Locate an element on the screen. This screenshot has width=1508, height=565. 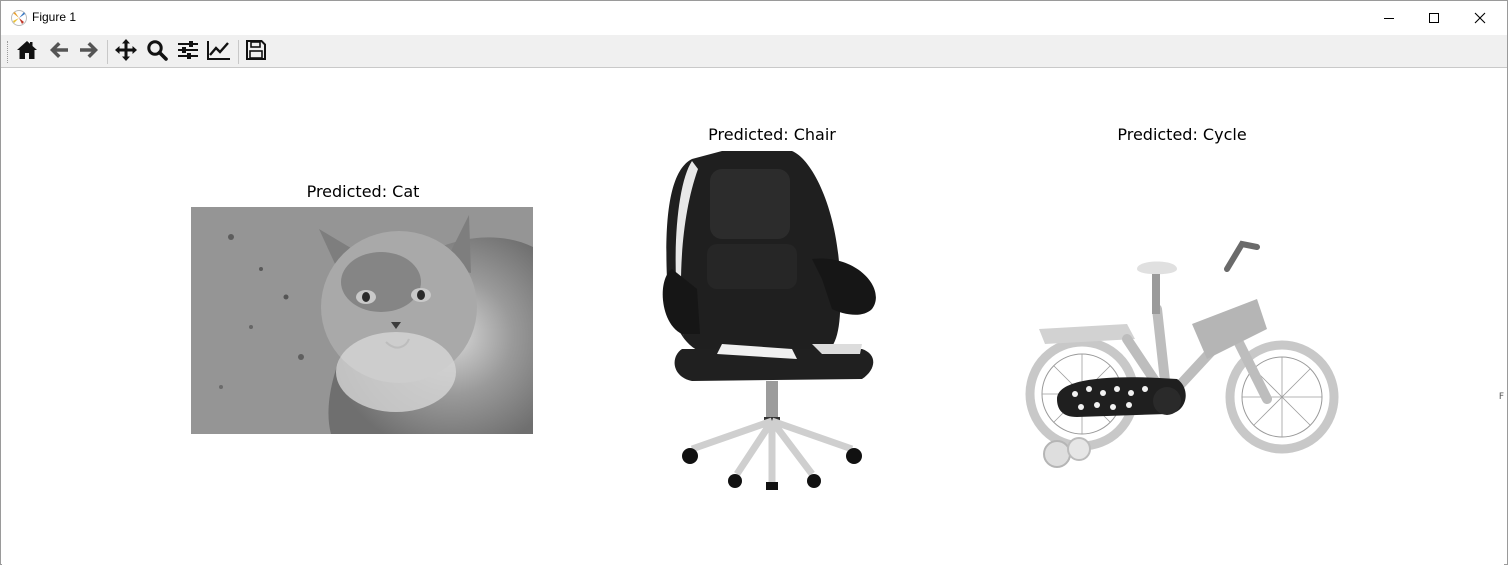
edge-artifact: F is located at coordinates (1501, 397).